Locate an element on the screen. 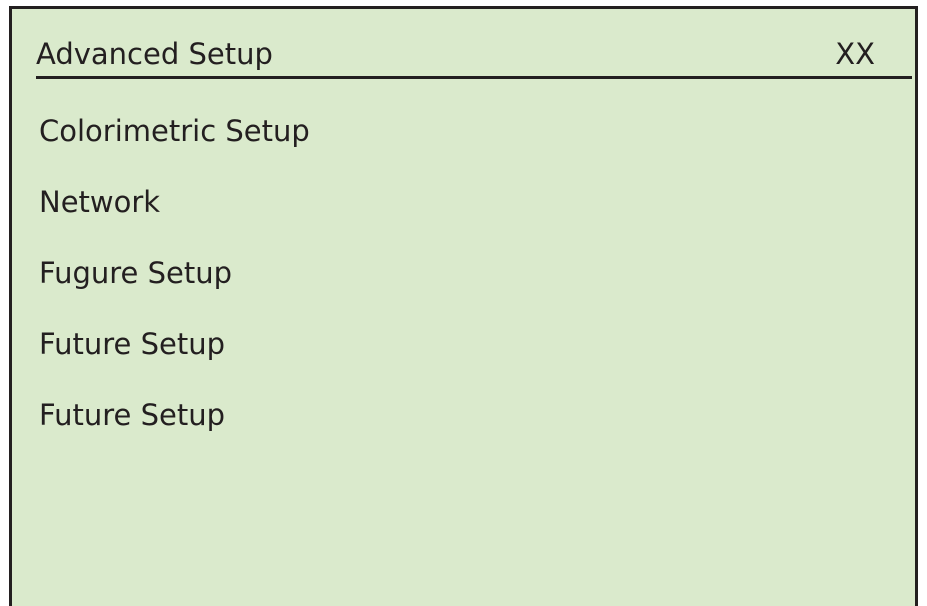 Image resolution: width=927 pixels, height=606 pixels. menu-item-network: Network is located at coordinates (174, 220).